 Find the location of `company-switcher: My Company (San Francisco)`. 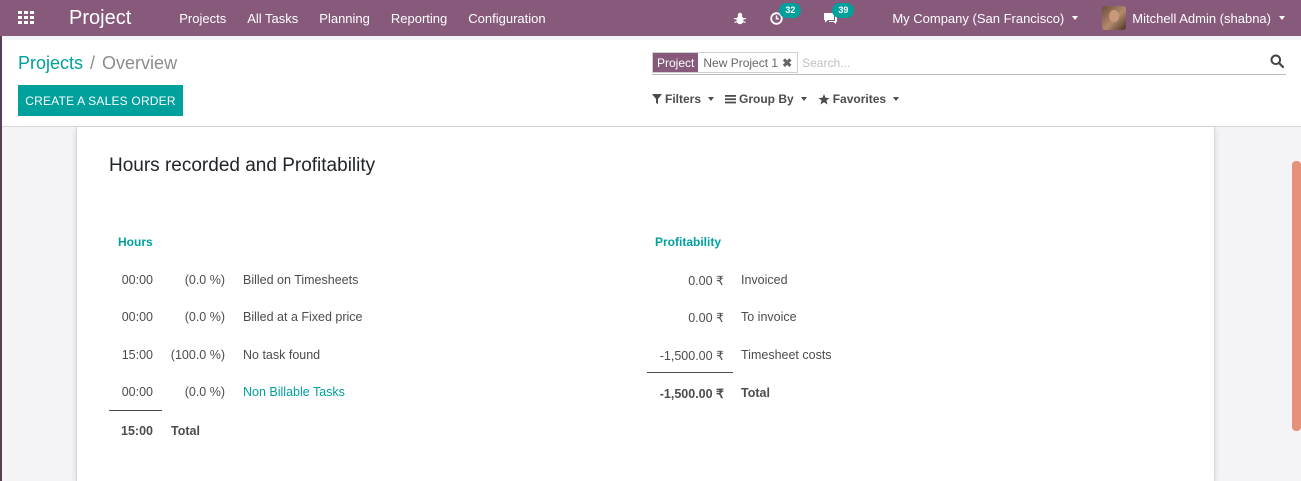

company-switcher: My Company (San Francisco) is located at coordinates (985, 18).